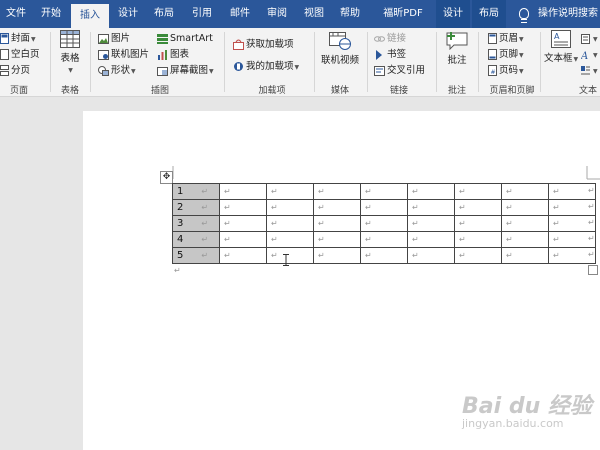 This screenshot has width=600, height=450. Describe the element at coordinates (51, 14) in the screenshot. I see `tab-home: 开始` at that location.